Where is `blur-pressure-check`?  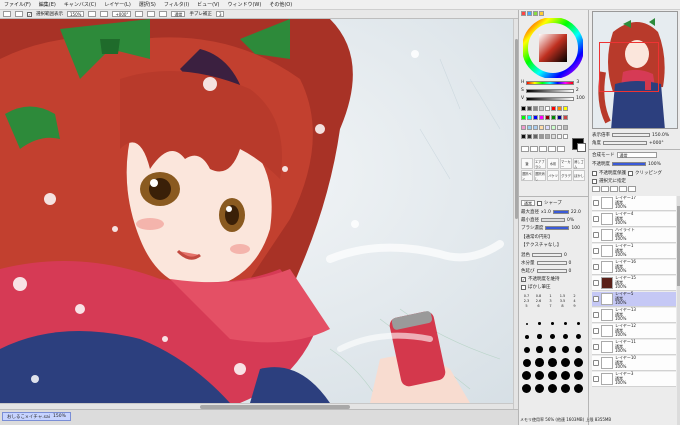
blur-pressure-check is located at coordinates (523, 287).